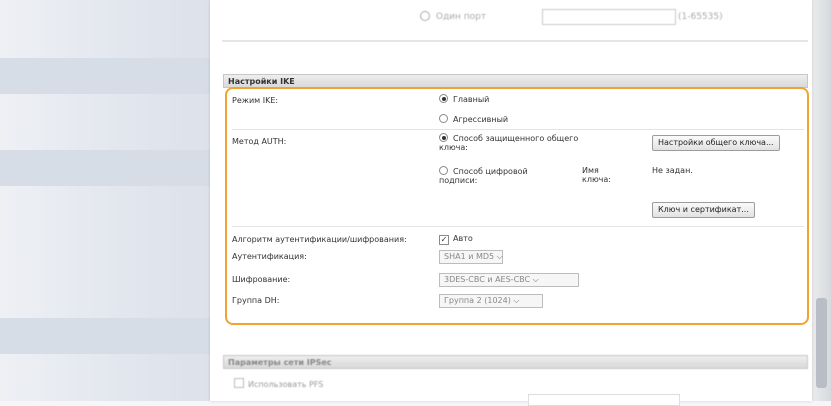 This screenshot has width=831, height=406. Describe the element at coordinates (255, 100) in the screenshot. I see `ike-mode-label: Режим IKE:` at that location.